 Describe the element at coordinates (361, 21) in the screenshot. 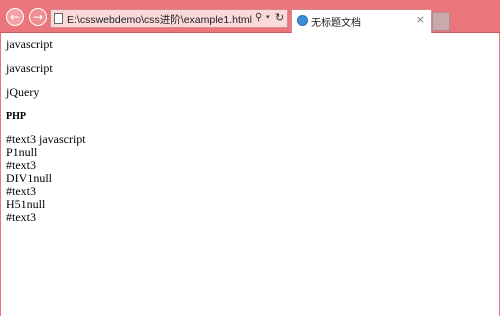

I see `tab-active: 无标题文档 ×` at that location.